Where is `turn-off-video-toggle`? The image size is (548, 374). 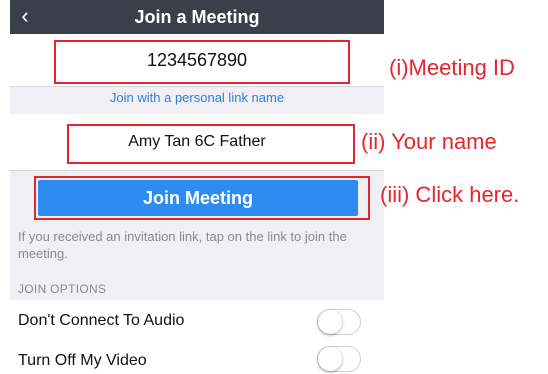 turn-off-video-toggle is located at coordinates (339, 359).